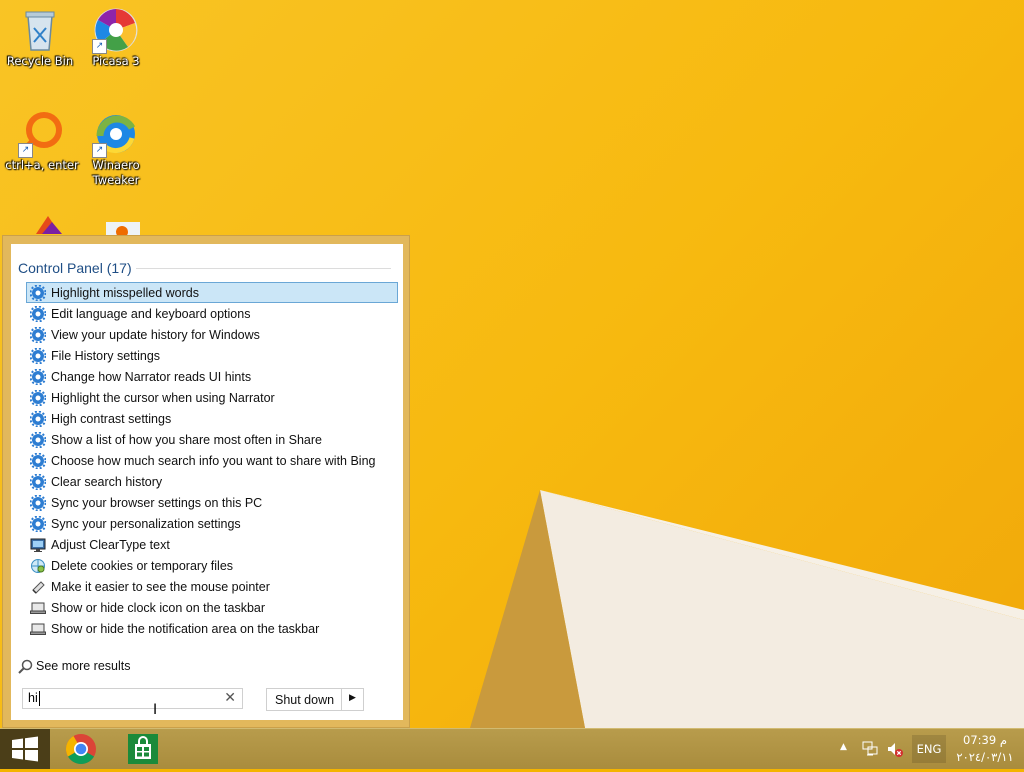 The height and width of the screenshot is (772, 1024). Describe the element at coordinates (212, 292) in the screenshot. I see `result-item: Highlight misspelled words` at that location.